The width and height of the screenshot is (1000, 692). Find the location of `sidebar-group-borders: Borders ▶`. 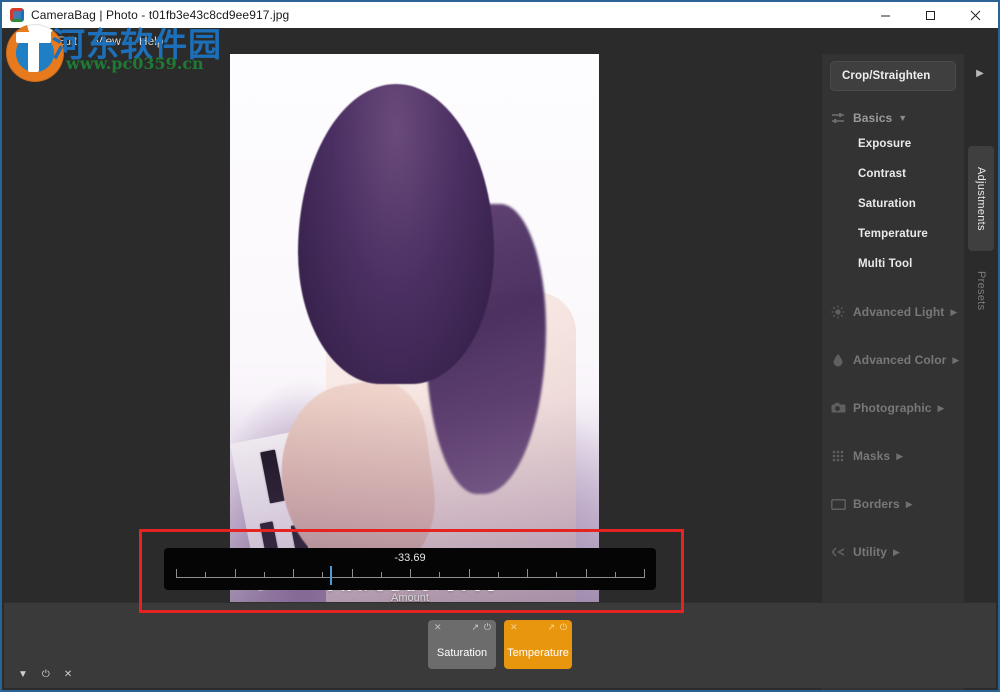

sidebar-group-borders: Borders ▶ is located at coordinates (897, 504).